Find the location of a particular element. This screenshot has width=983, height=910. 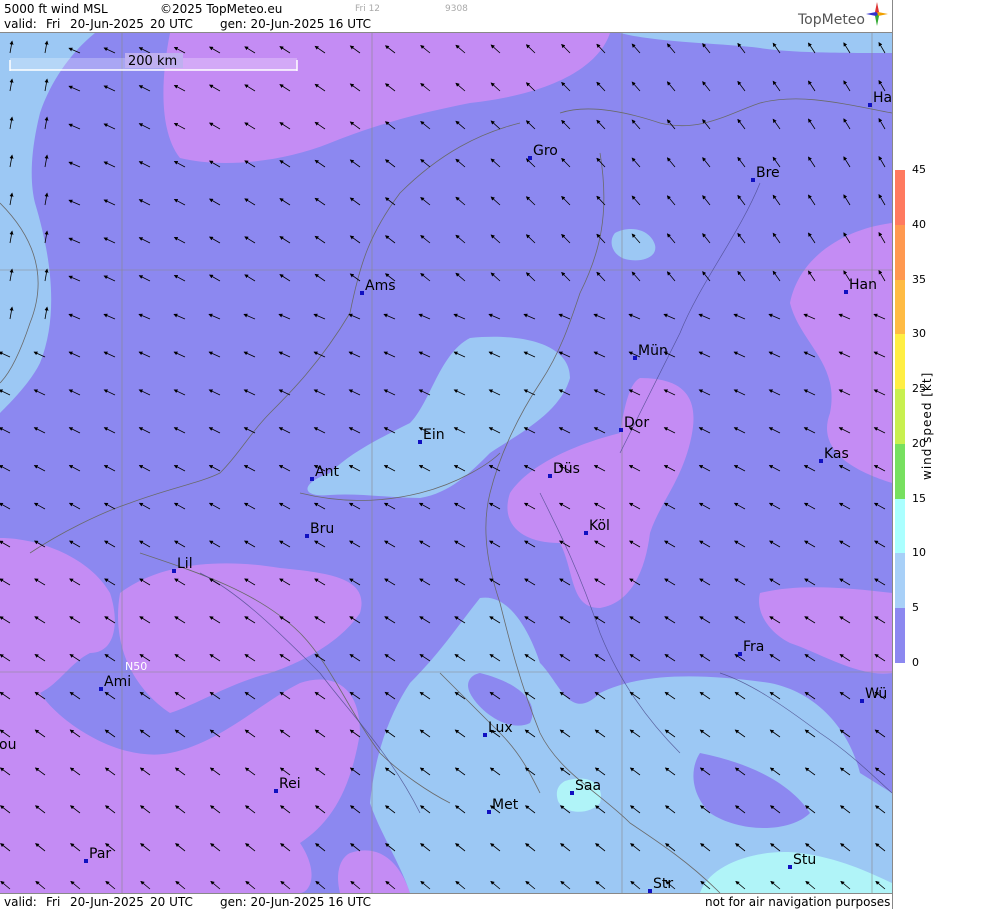

city-label: Ami is located at coordinates (117, 682).